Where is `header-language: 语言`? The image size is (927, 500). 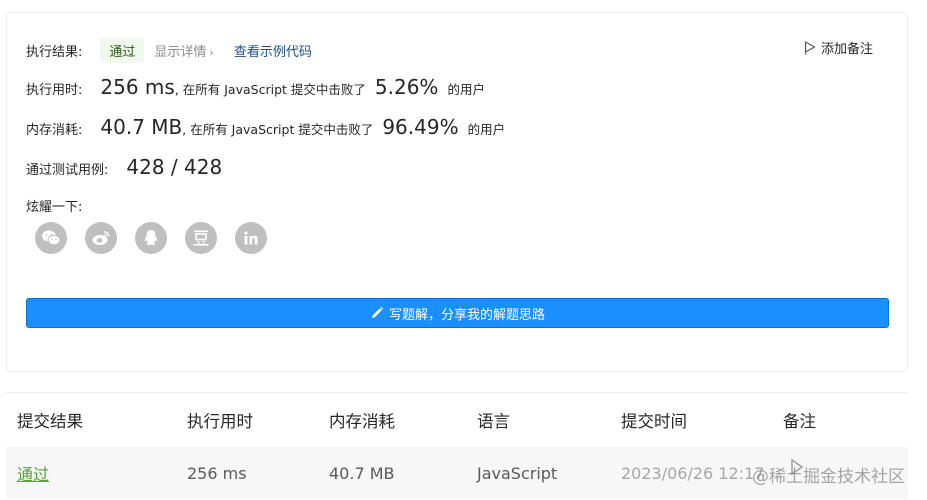 header-language: 语言 is located at coordinates (493, 421).